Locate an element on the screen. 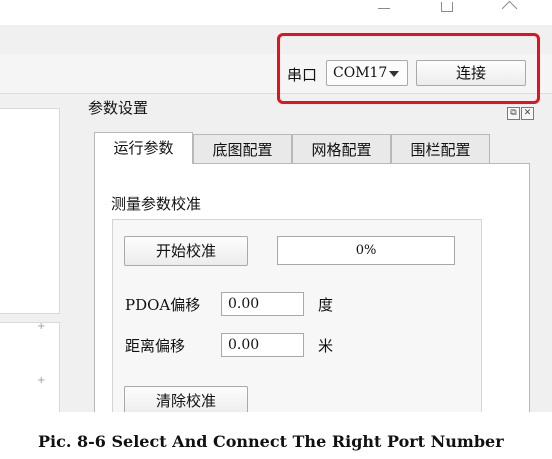 Image resolution: width=552 pixels, height=459 pixels. minimize-icon is located at coordinates (383, 10).